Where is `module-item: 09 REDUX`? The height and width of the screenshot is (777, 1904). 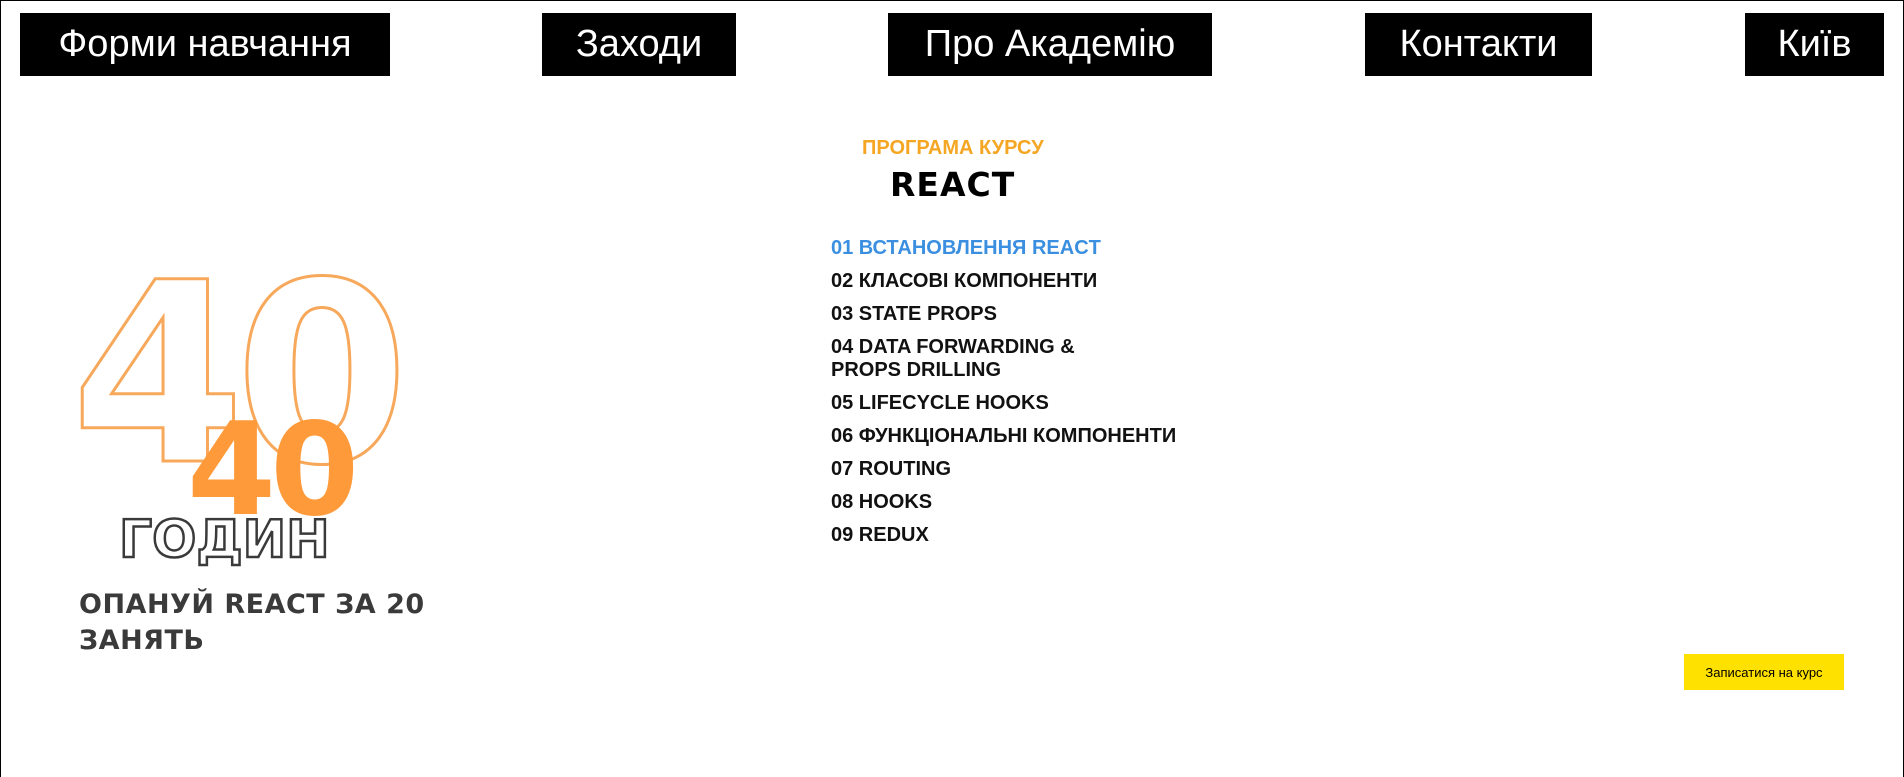 module-item: 09 REDUX is located at coordinates (1041, 535).